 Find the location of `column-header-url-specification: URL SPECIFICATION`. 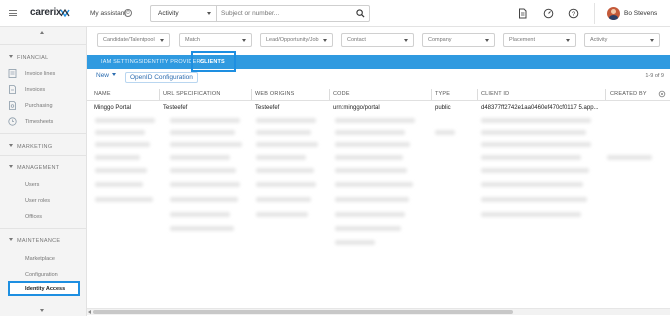

column-header-url-specification: URL SPECIFICATION is located at coordinates (192, 94).